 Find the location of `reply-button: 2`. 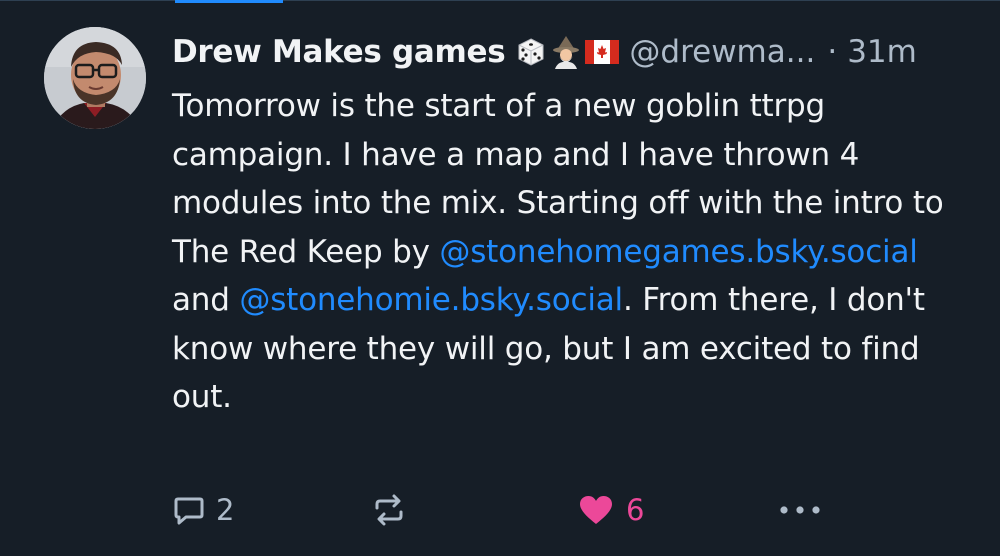

reply-button: 2 is located at coordinates (203, 510).